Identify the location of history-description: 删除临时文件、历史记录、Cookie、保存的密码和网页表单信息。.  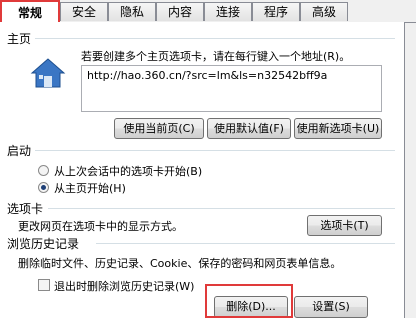
(180, 263).